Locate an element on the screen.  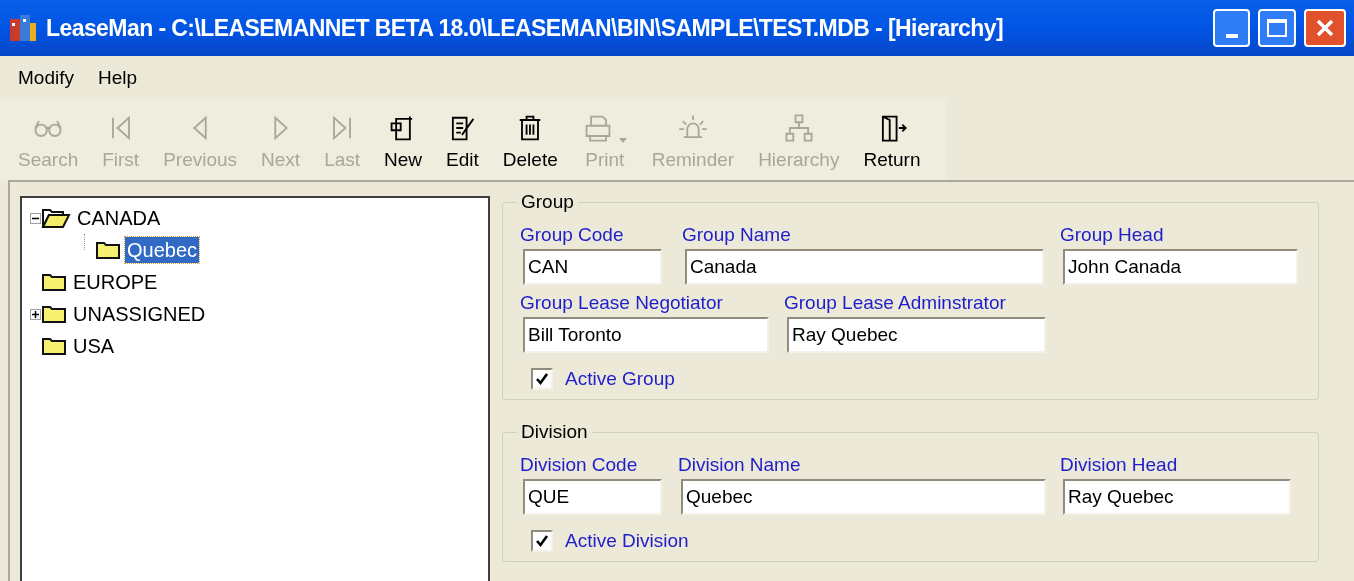
field-label: Division Head is located at coordinates (1119, 464).